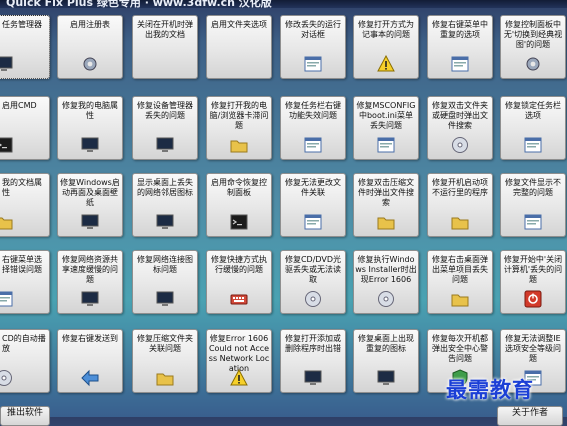  I want to click on fix-tile-0-2: 关闭在开机时弹出我的文档, so click(165, 47).